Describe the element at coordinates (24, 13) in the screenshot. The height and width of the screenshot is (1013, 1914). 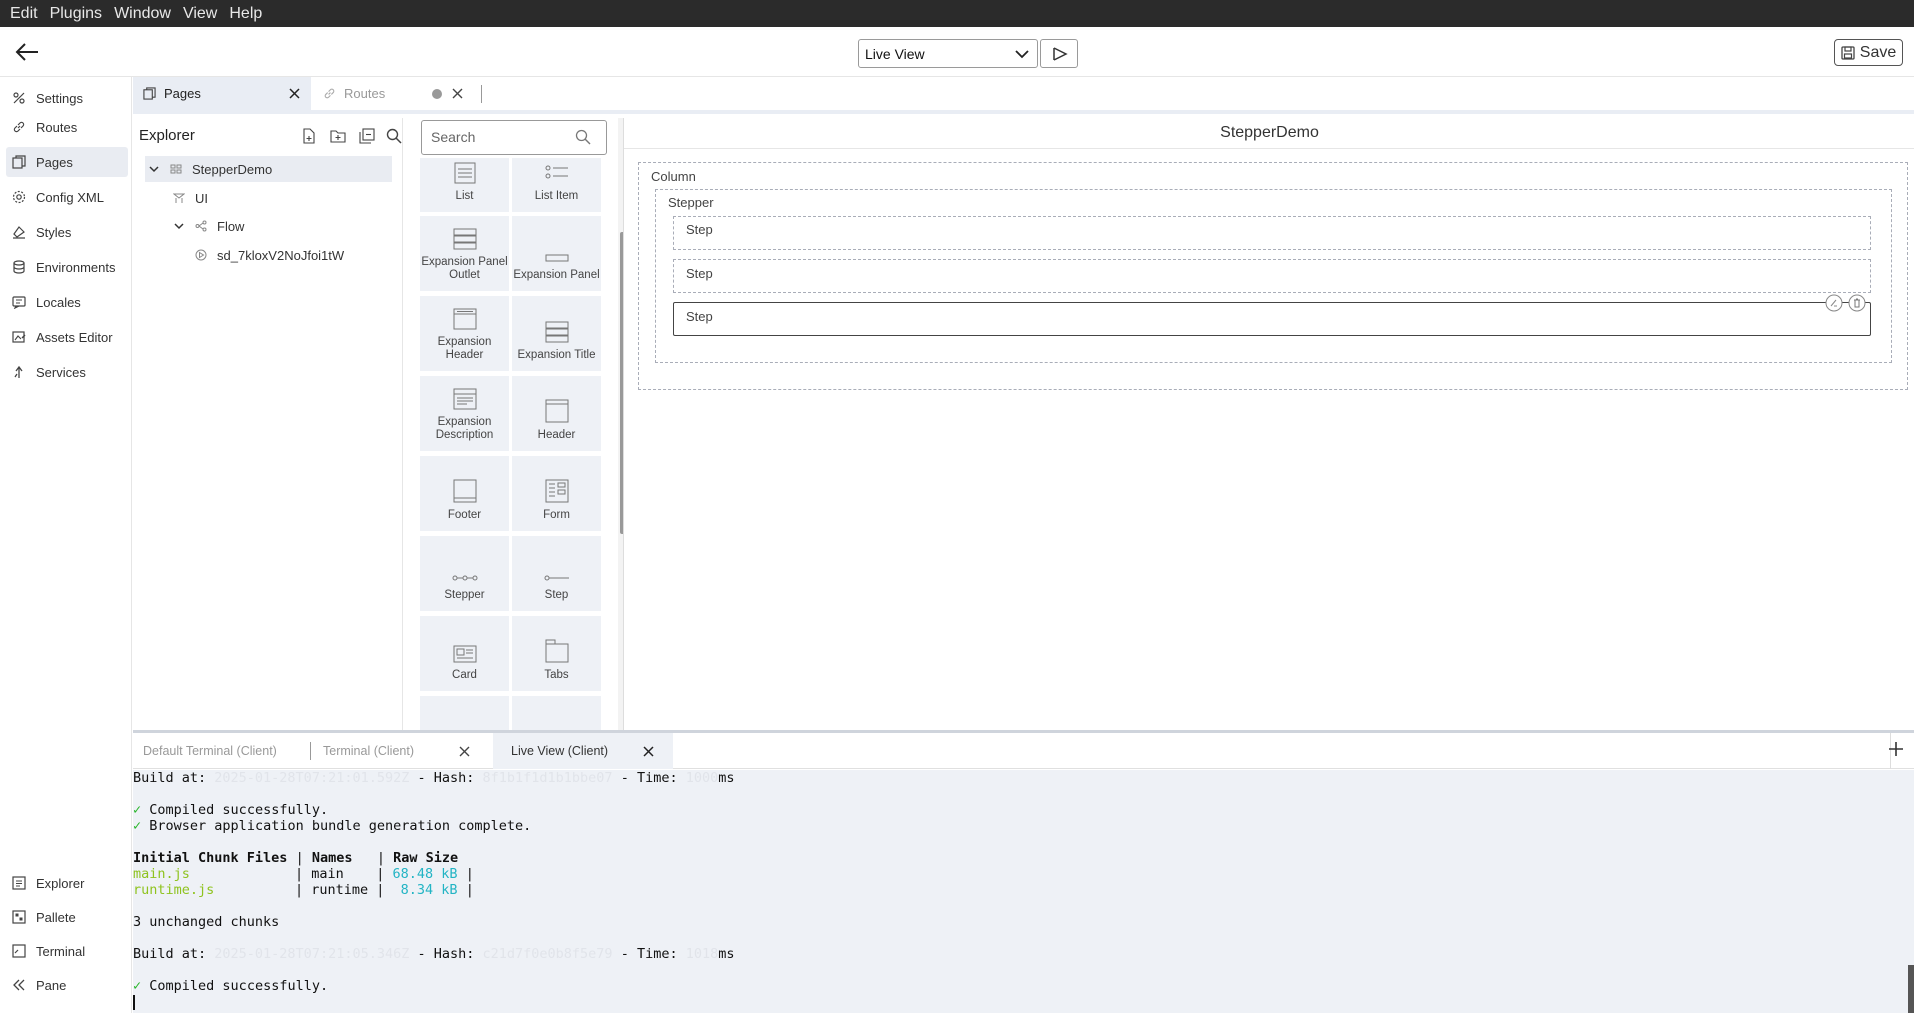
I see `menu-edit: Edit` at that location.